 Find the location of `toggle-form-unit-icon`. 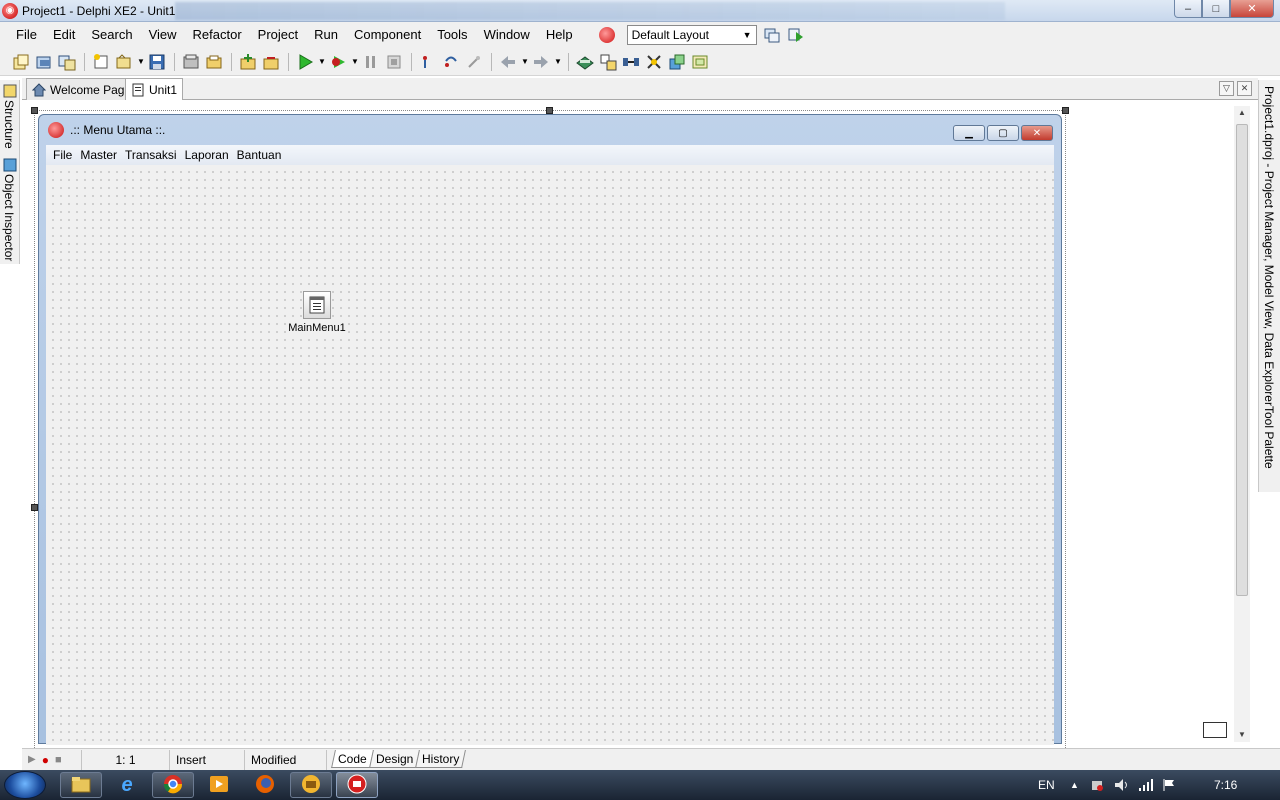

toggle-form-unit-icon is located at coordinates (608, 62).